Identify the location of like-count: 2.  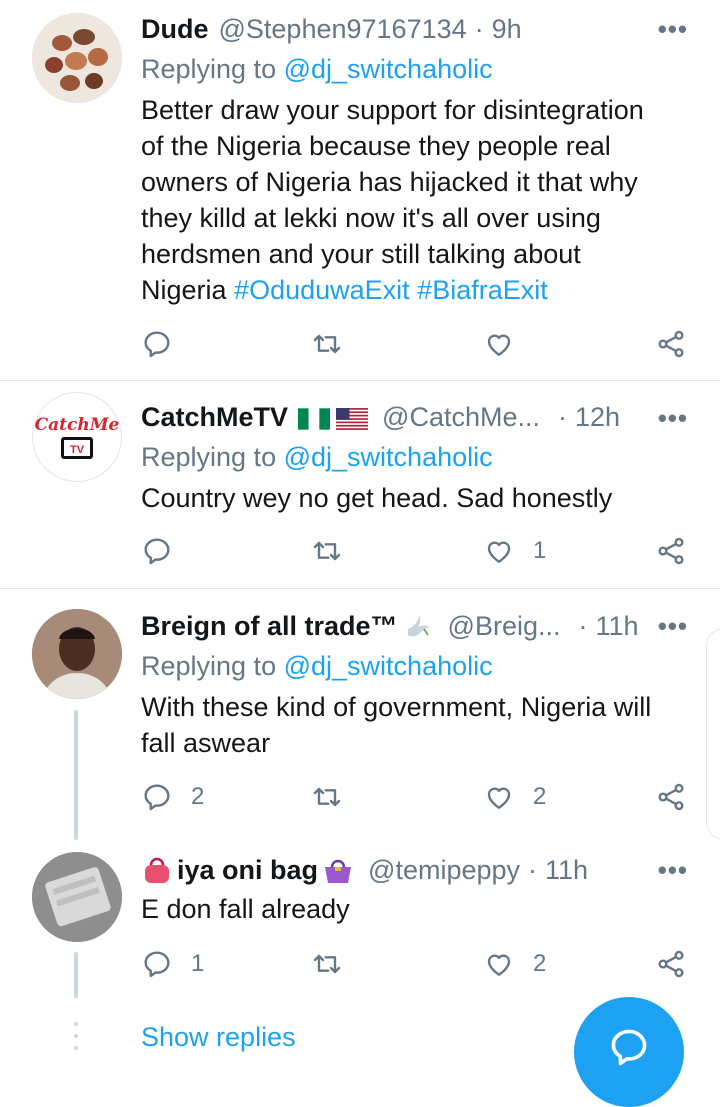
(540, 963).